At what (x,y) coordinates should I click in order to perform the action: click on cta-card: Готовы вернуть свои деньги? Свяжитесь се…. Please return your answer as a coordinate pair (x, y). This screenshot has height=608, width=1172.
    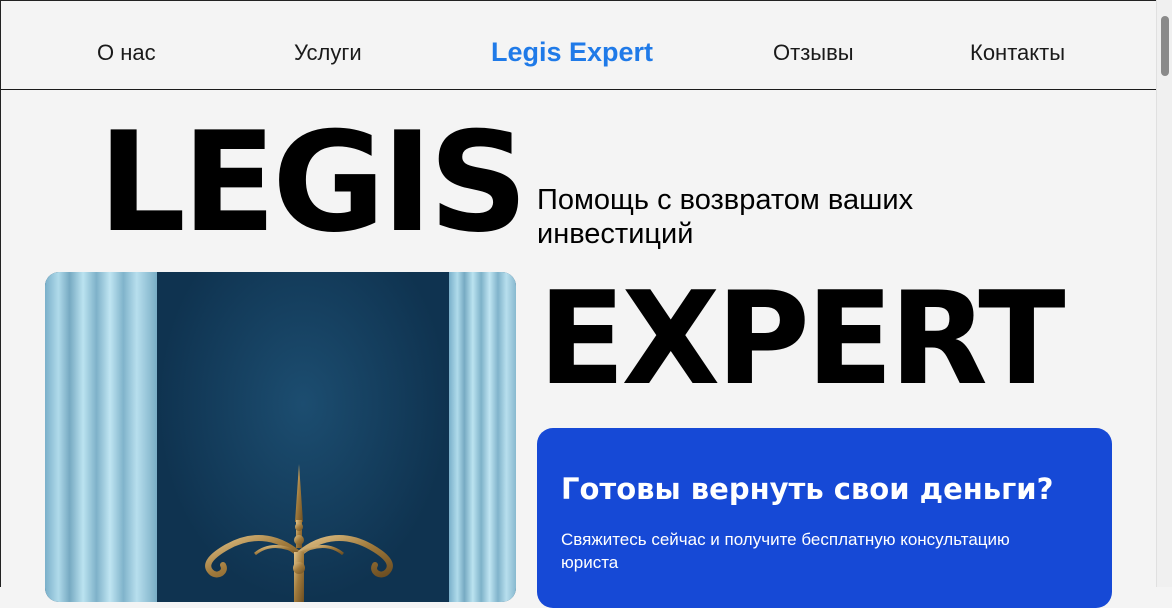
    Looking at the image, I should click on (824, 518).